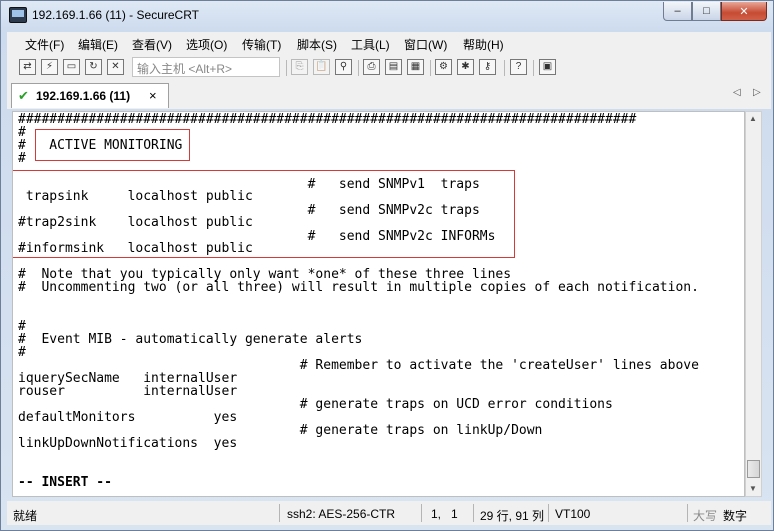  Describe the element at coordinates (128, 443) in the screenshot. I see `terminal-line: linkUpDownNotifications yes` at that location.